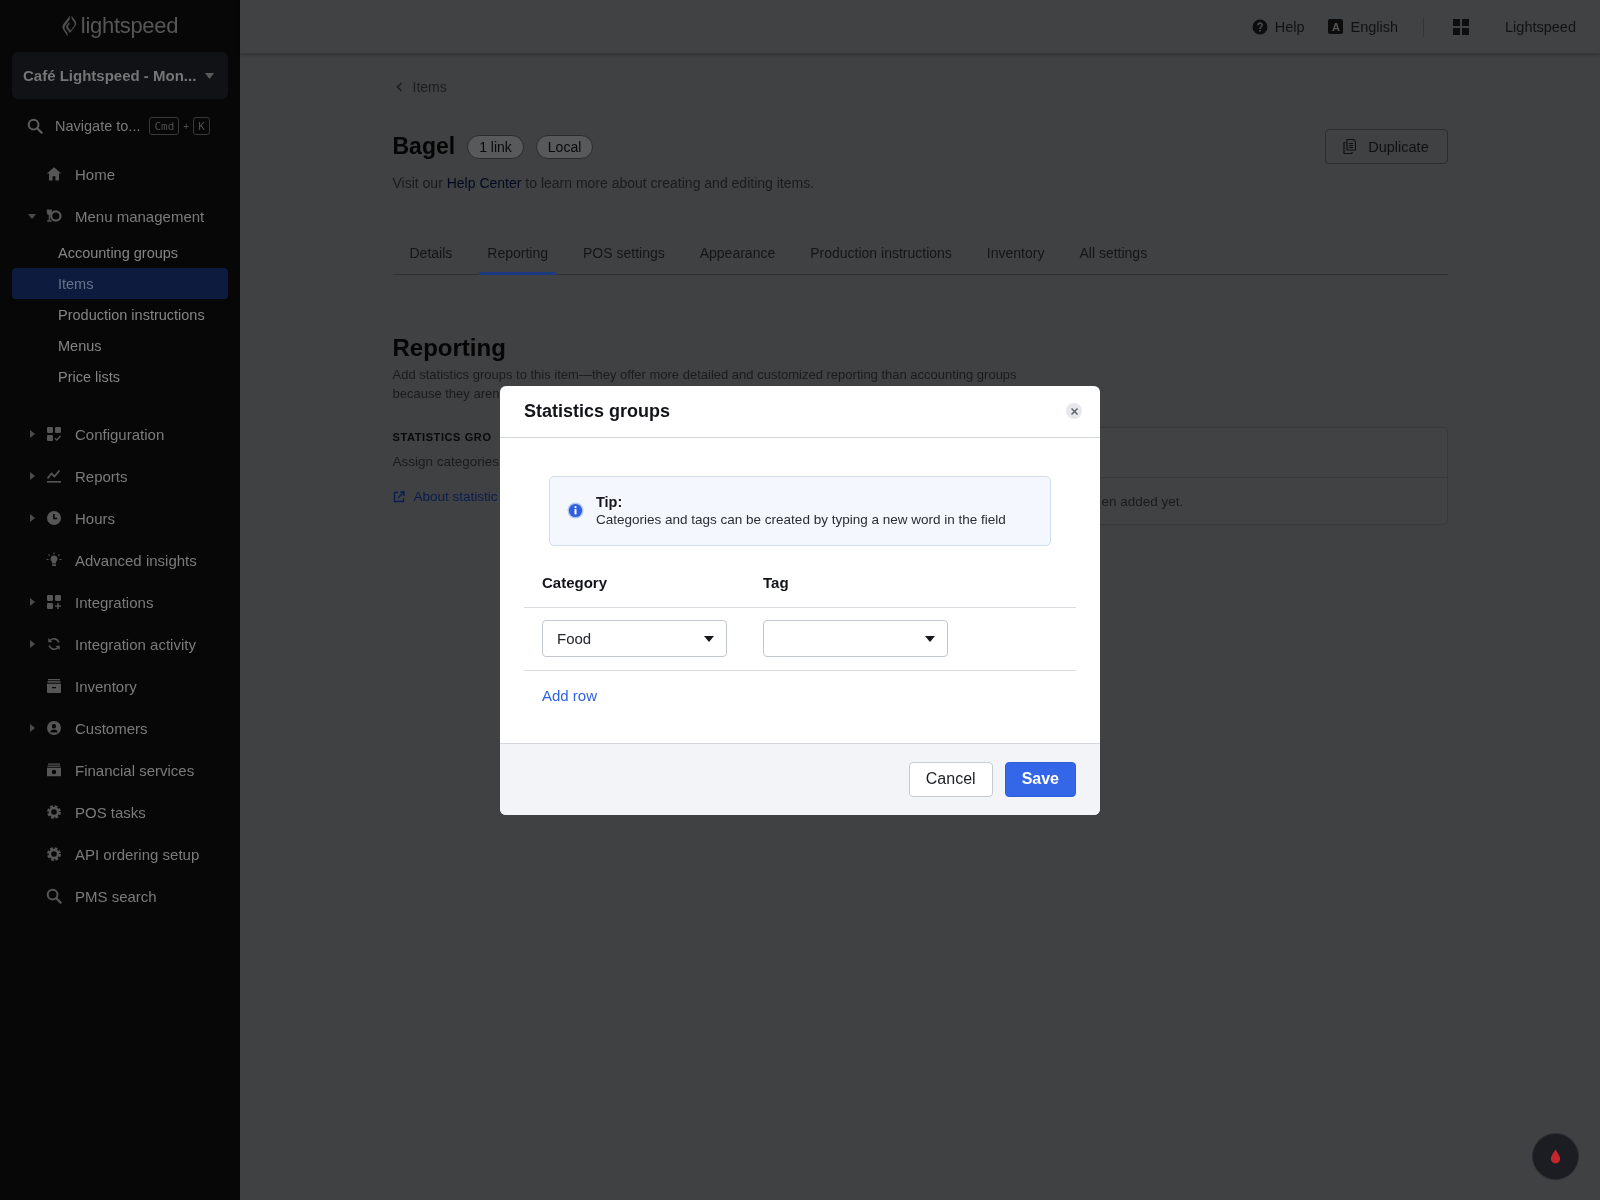 The image size is (1600, 1200). I want to click on sidebar-subitem: Price lists, so click(120, 376).